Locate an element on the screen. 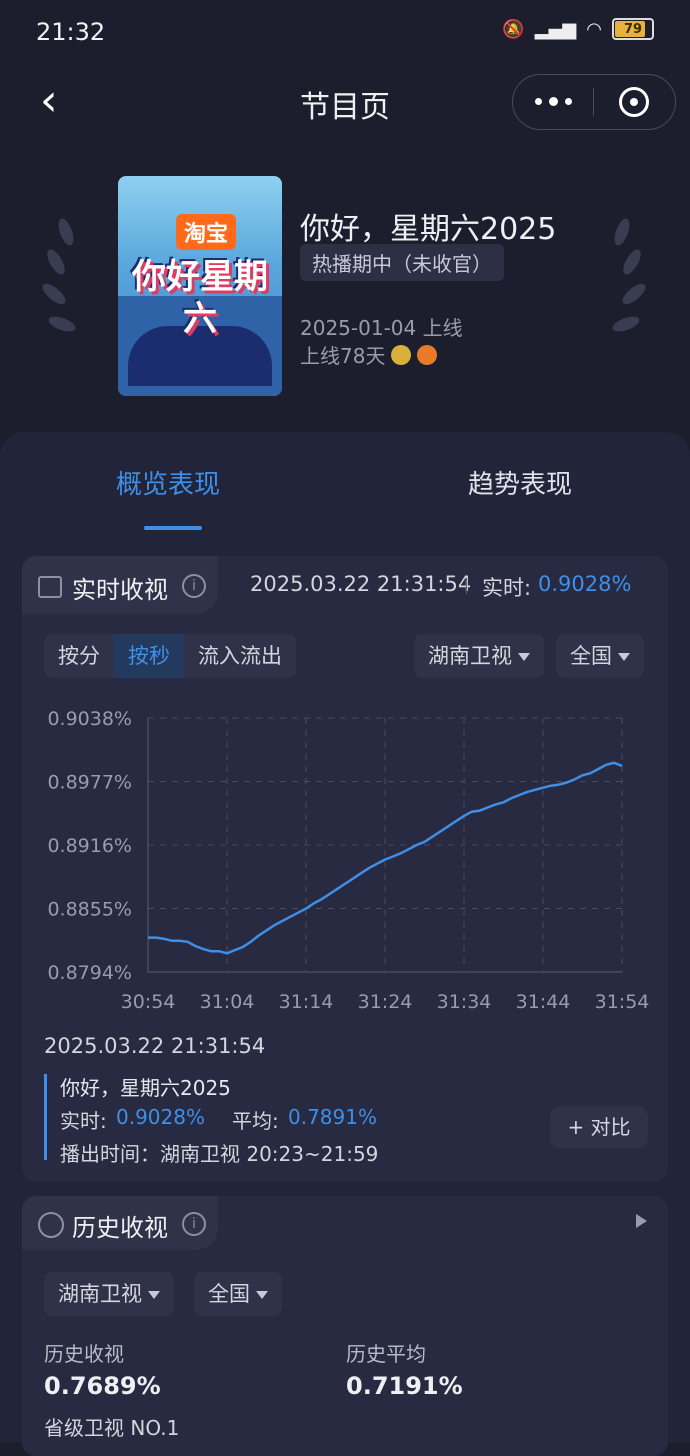 The width and height of the screenshot is (690, 1456). status-time: 21:32 is located at coordinates (71, 32).